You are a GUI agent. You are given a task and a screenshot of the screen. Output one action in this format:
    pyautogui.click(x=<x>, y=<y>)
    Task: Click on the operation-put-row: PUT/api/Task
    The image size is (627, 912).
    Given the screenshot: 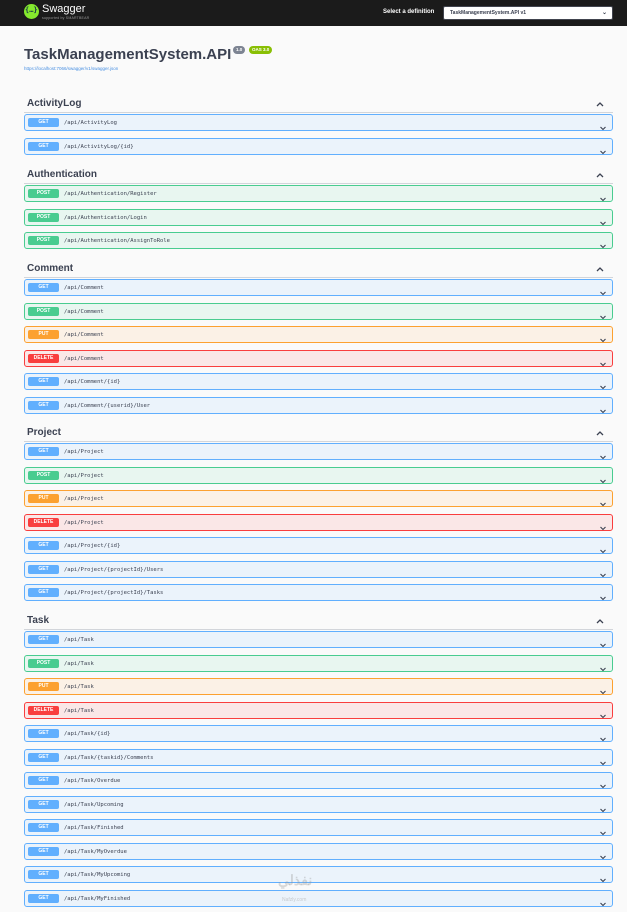 What is the action you would take?
    pyautogui.click(x=318, y=686)
    